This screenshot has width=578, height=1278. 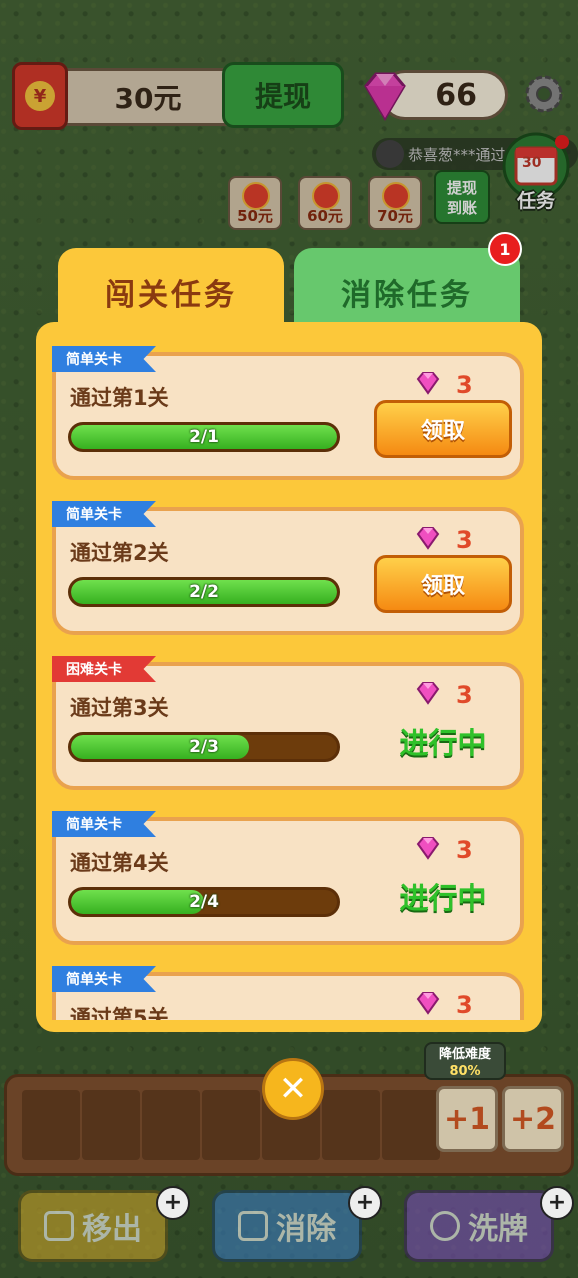 I want to click on progress-bar: 2/1, so click(x=204, y=437).